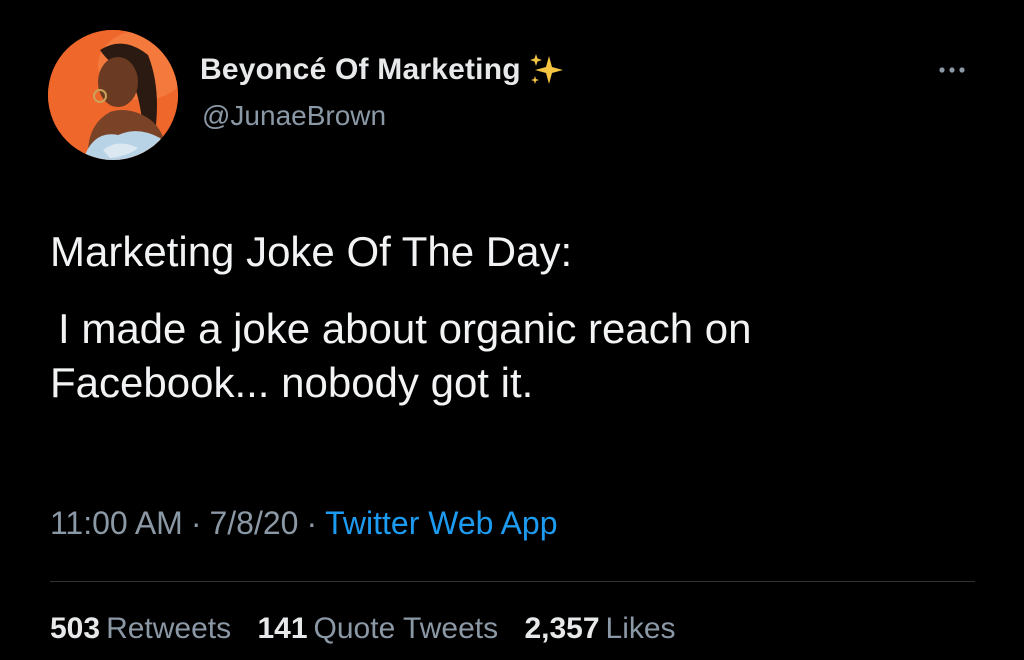  I want to click on author-name-row: Beyoncé Of Marketing, so click(383, 70).